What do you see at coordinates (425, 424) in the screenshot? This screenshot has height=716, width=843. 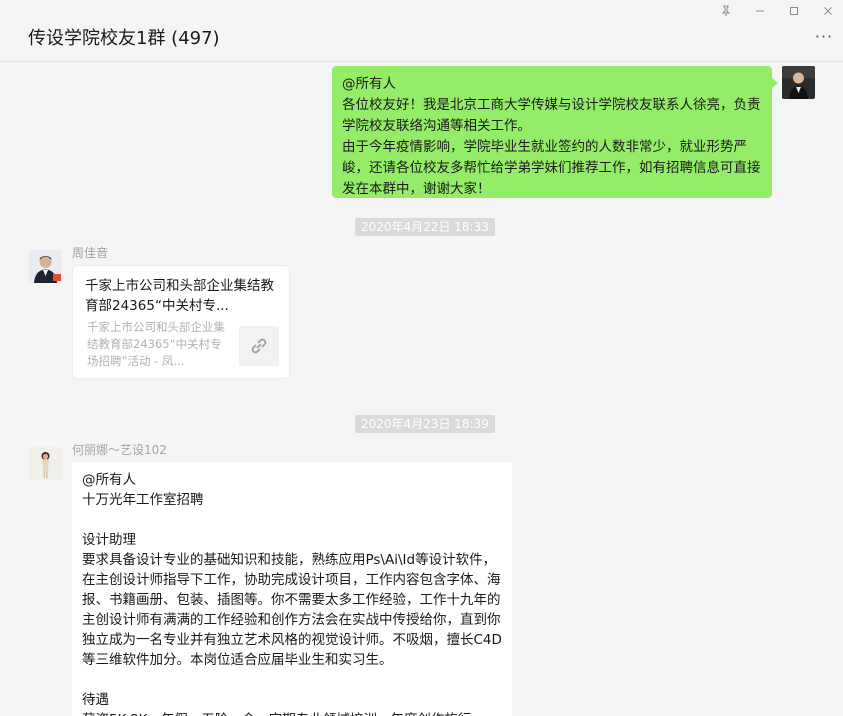 I see `timestamp: 2020年4月23日 18:39` at bounding box center [425, 424].